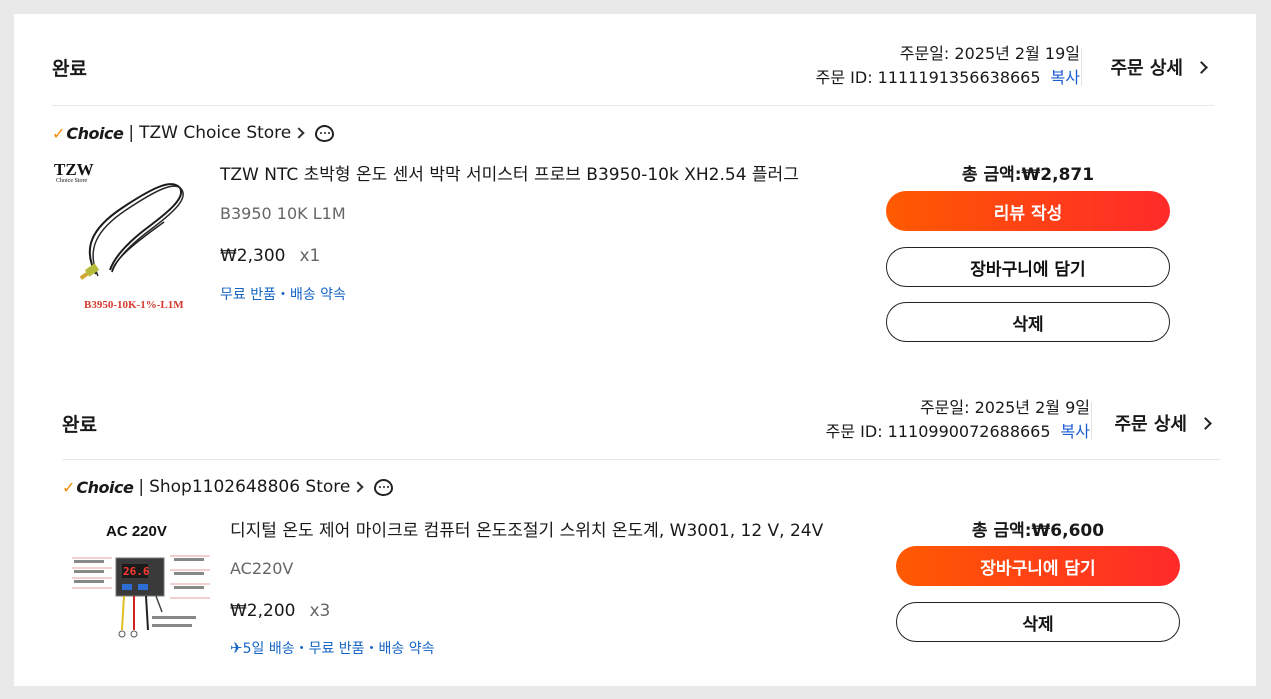 This screenshot has height=699, width=1271. I want to click on service-tags: 무료 반품・배송 약속, so click(283, 295).